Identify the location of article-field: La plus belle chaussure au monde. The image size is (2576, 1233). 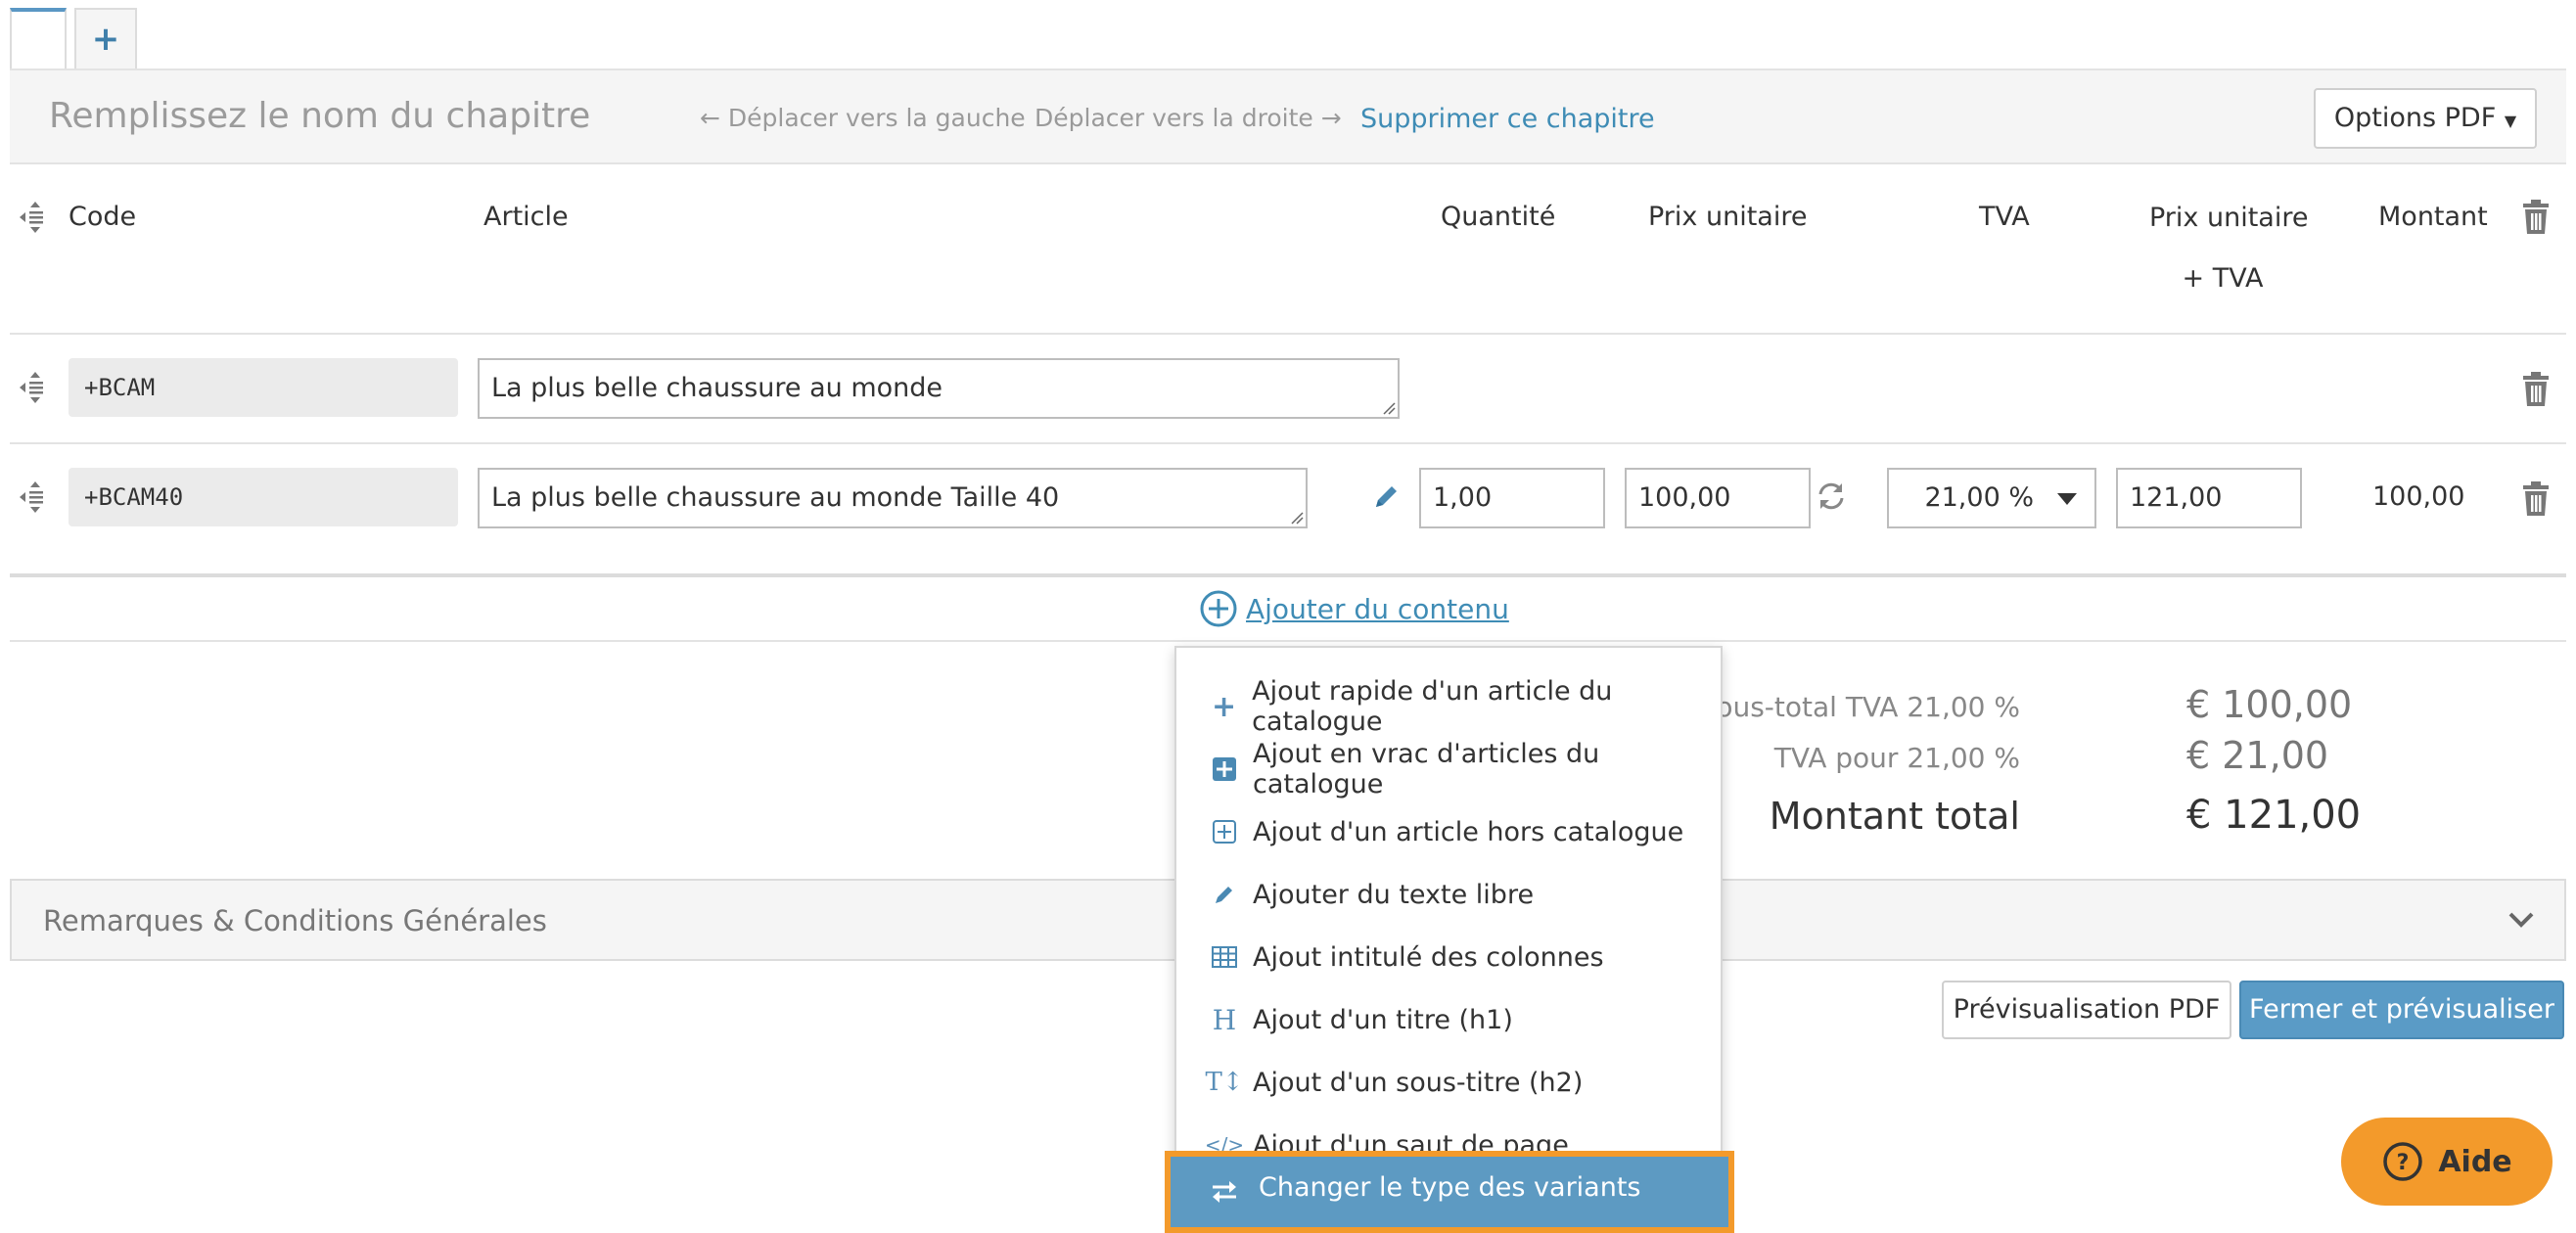
(939, 388).